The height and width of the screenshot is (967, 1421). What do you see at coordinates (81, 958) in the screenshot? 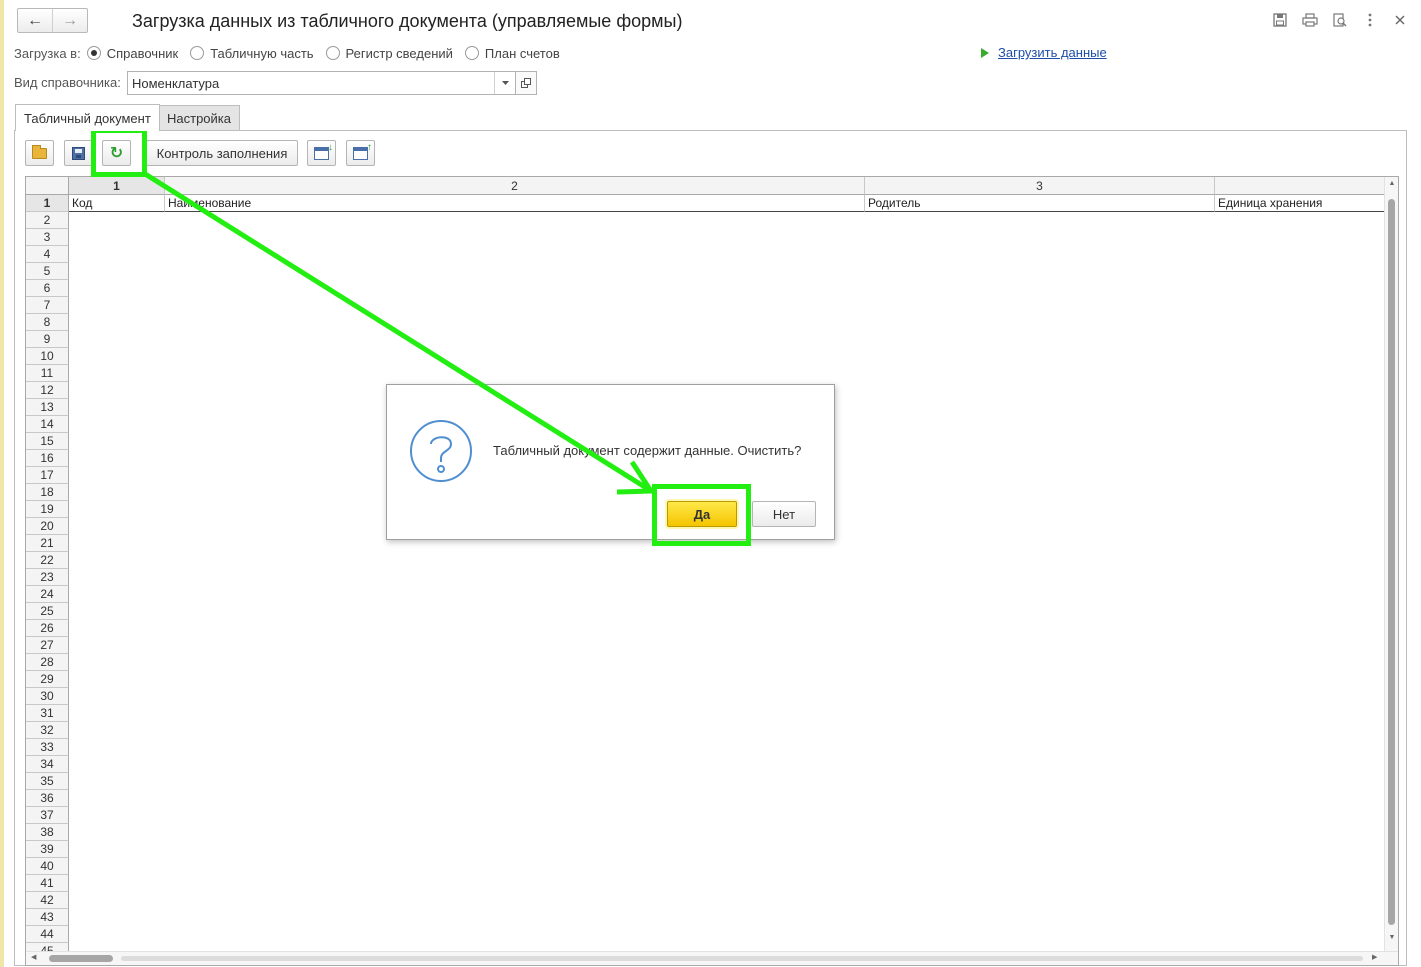
I see `horizontal-scroll-thumb` at bounding box center [81, 958].